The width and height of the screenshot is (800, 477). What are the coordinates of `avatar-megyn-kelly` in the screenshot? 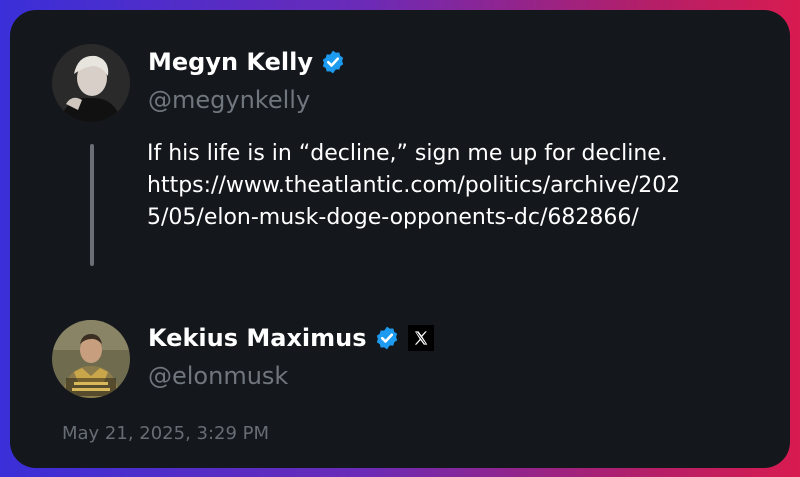 It's located at (91, 83).